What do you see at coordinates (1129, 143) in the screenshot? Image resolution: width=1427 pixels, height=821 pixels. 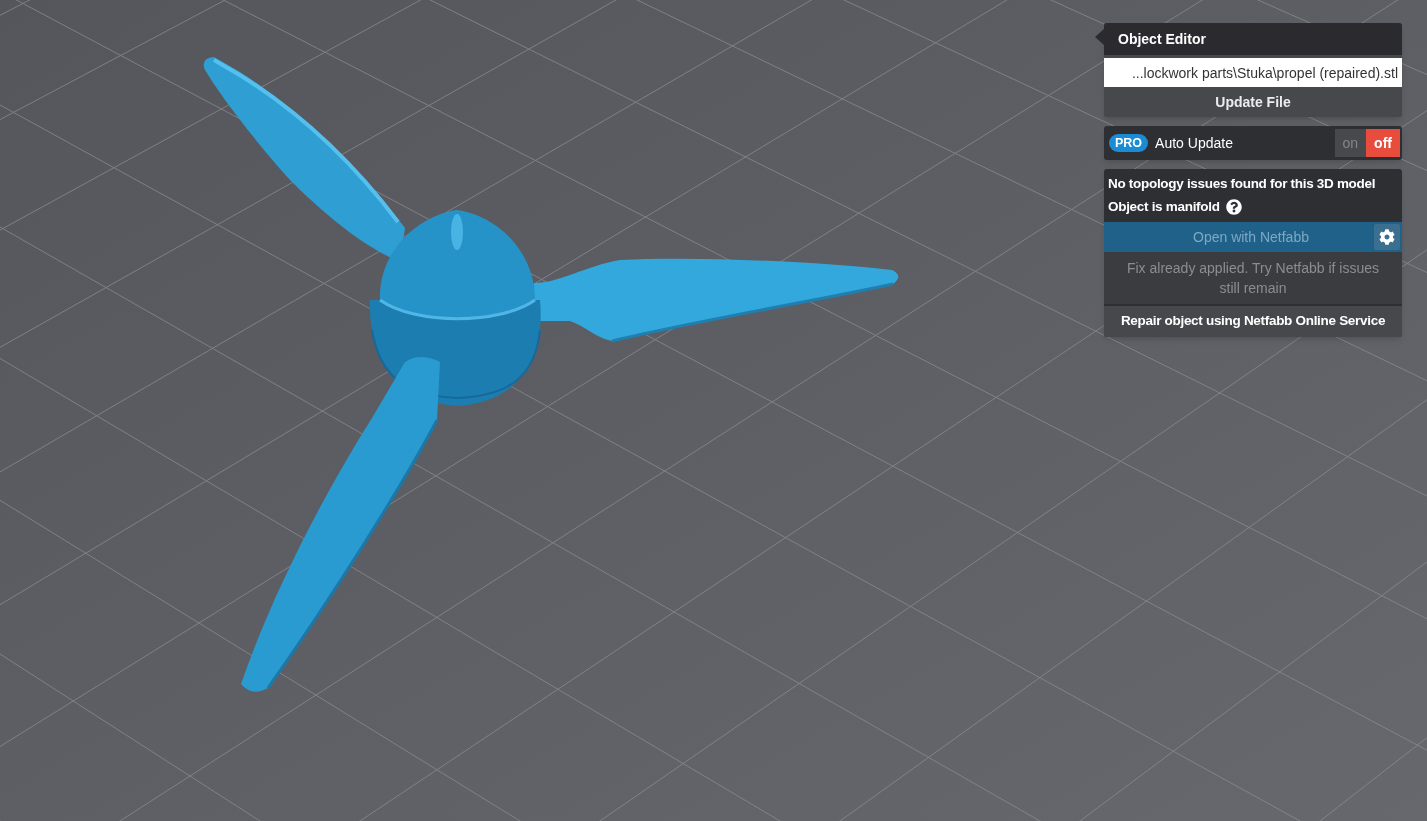 I see `pro-badge: PRO` at bounding box center [1129, 143].